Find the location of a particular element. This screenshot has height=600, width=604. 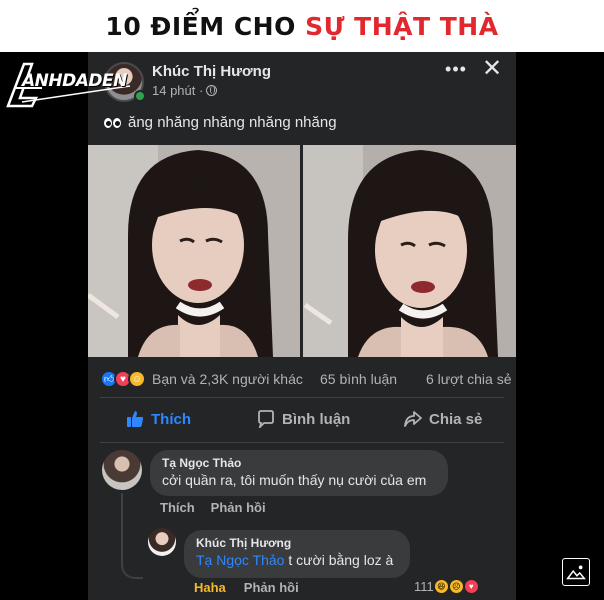

post-meta: 14 phút · is located at coordinates (185, 90).